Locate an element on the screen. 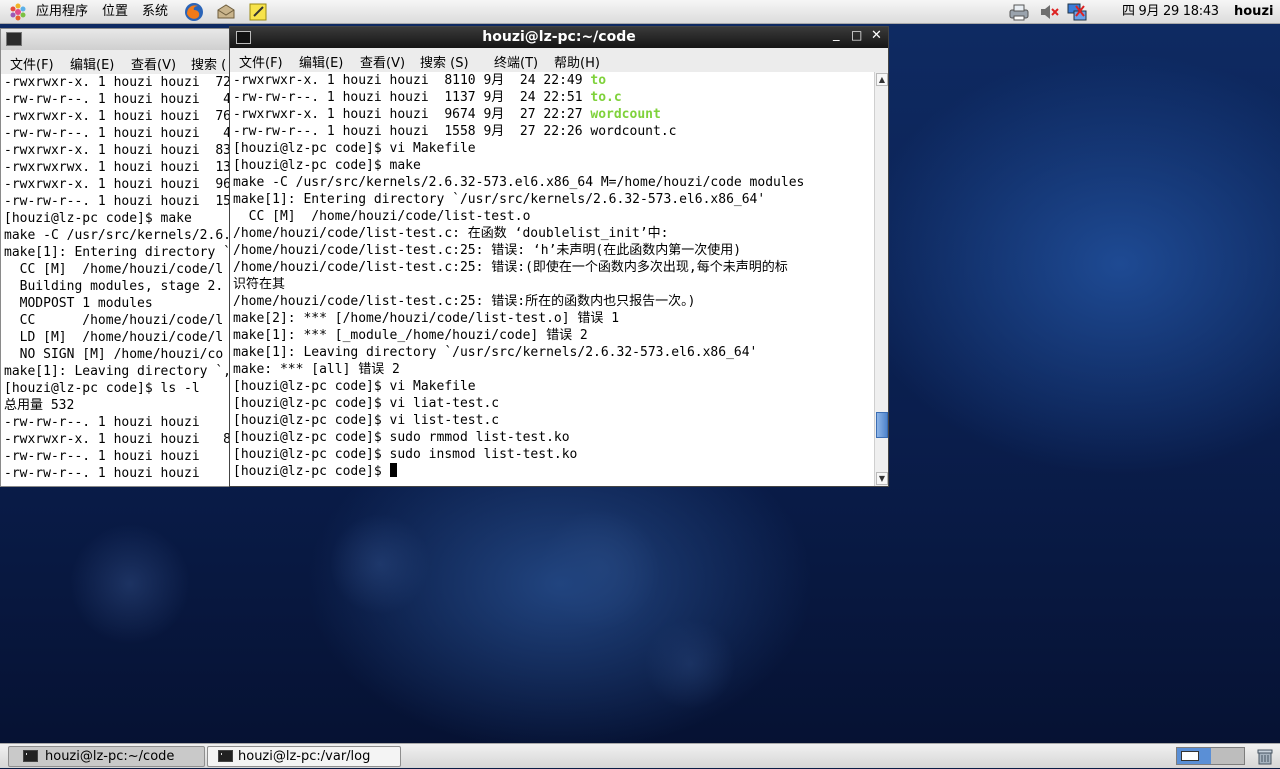 The width and height of the screenshot is (1280, 769). menu-system: 系统 is located at coordinates (155, 12).